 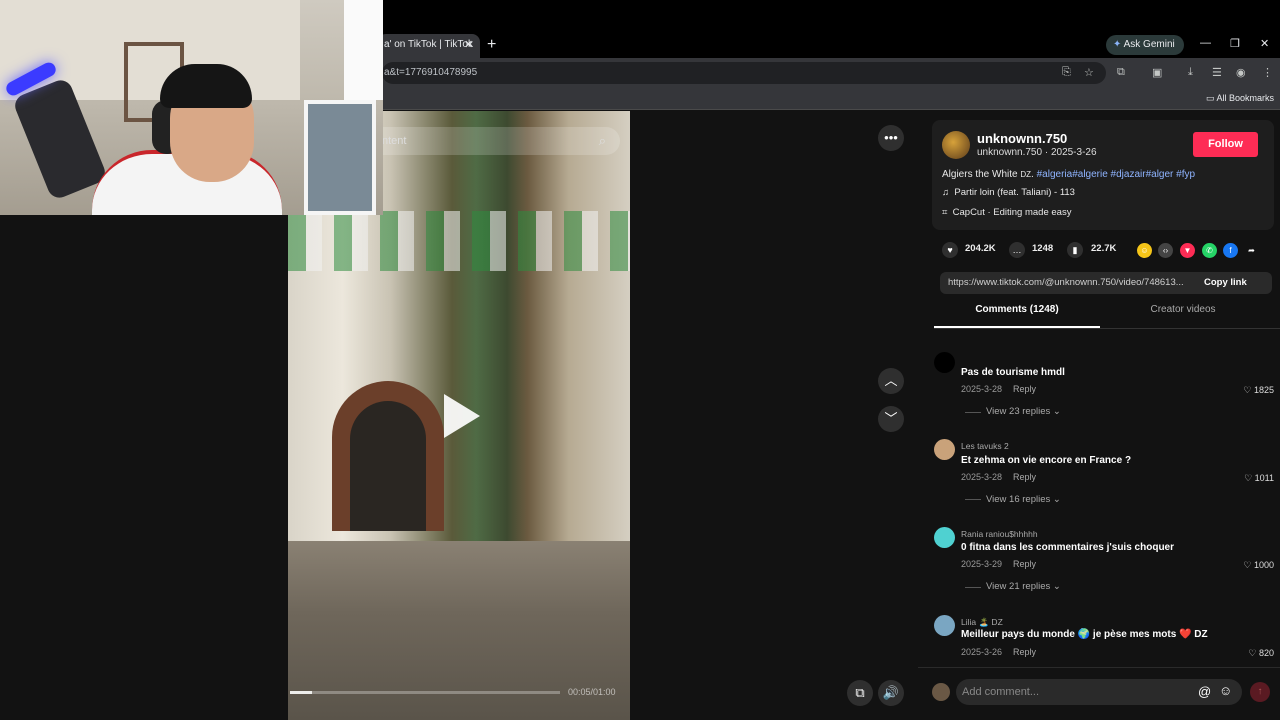 What do you see at coordinates (1235, 43) in the screenshot?
I see `restore-icon: ❐` at bounding box center [1235, 43].